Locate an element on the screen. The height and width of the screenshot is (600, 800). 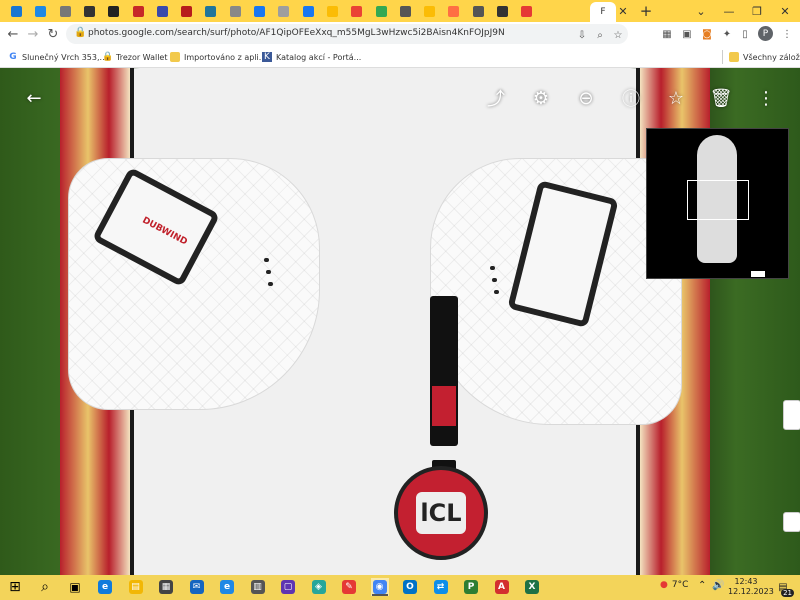
bookmark-star-icon: ☆ is located at coordinates (618, 35).